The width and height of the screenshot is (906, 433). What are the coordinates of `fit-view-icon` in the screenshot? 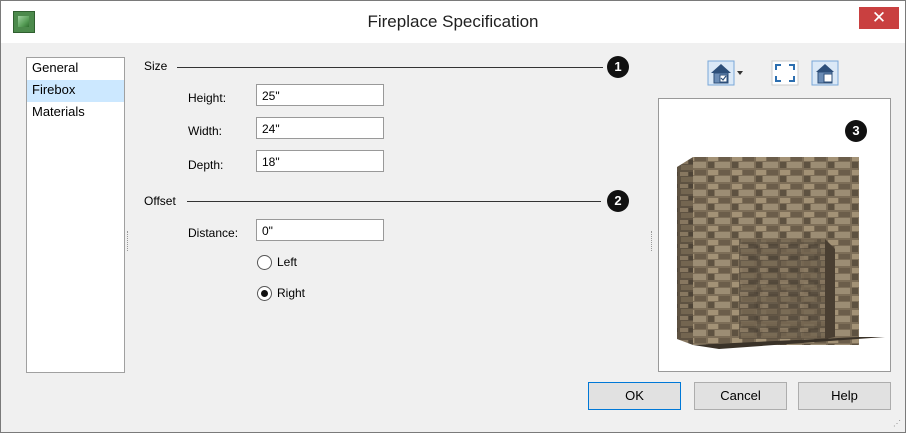 It's located at (785, 73).